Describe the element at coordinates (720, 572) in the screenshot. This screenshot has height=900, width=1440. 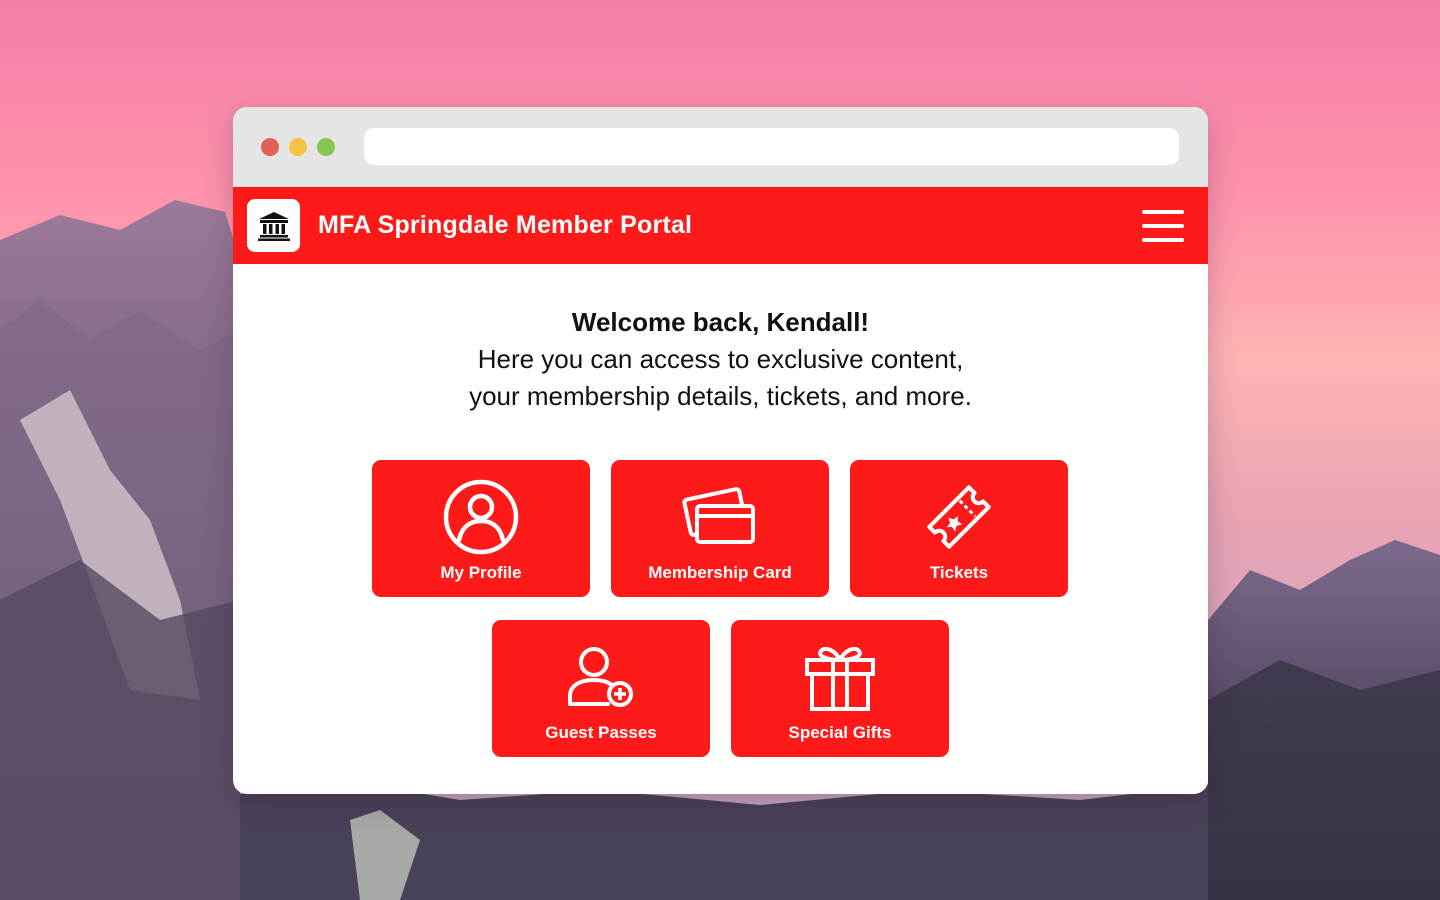
I see `tile-label: Membership Card` at that location.